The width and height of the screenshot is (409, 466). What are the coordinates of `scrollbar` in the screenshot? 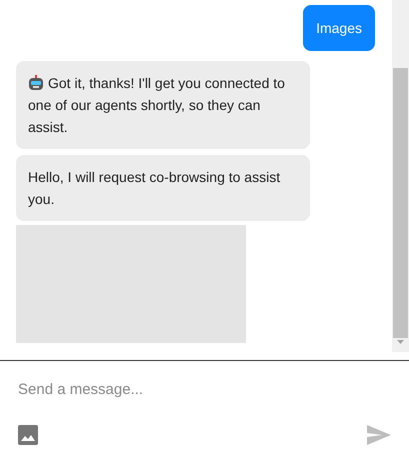 It's located at (400, 176).